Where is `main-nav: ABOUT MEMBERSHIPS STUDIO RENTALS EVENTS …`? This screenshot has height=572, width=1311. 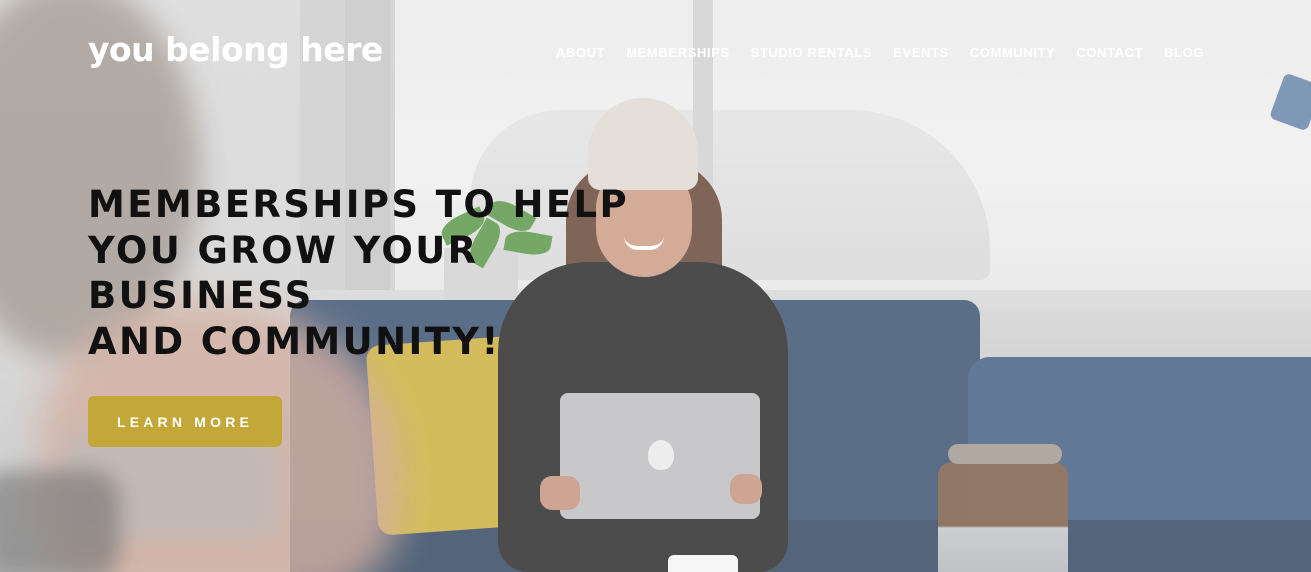 main-nav: ABOUT MEMBERSHIPS STUDIO RENTALS EVENTS … is located at coordinates (880, 53).